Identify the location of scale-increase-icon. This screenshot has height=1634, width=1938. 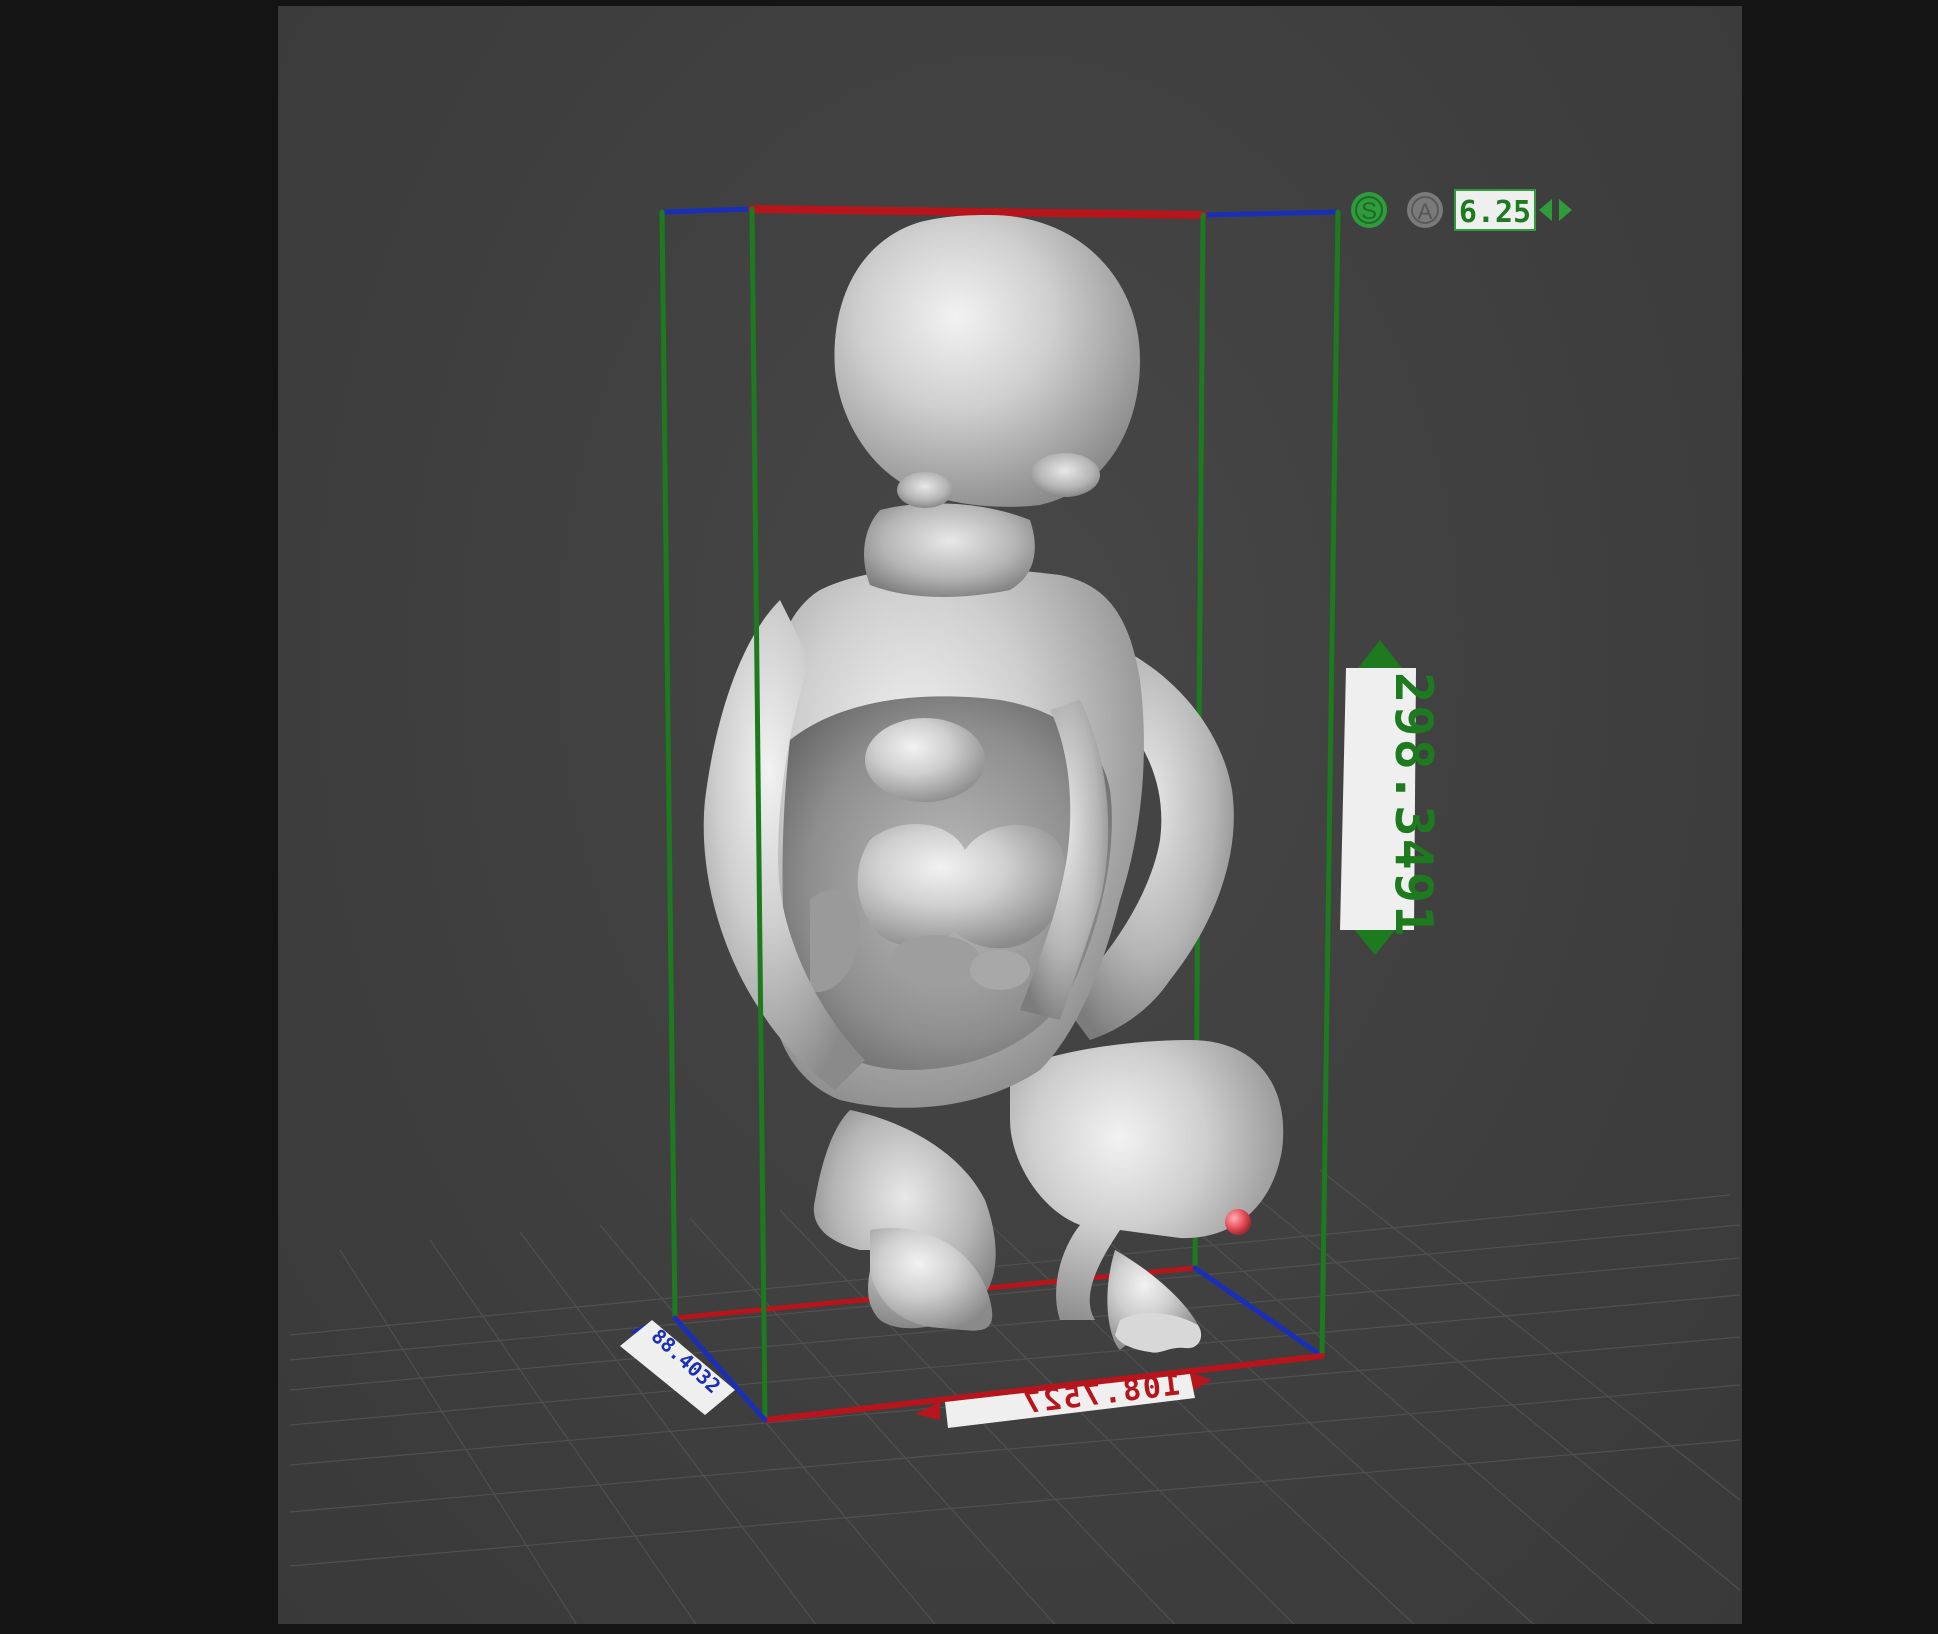
(1565, 210).